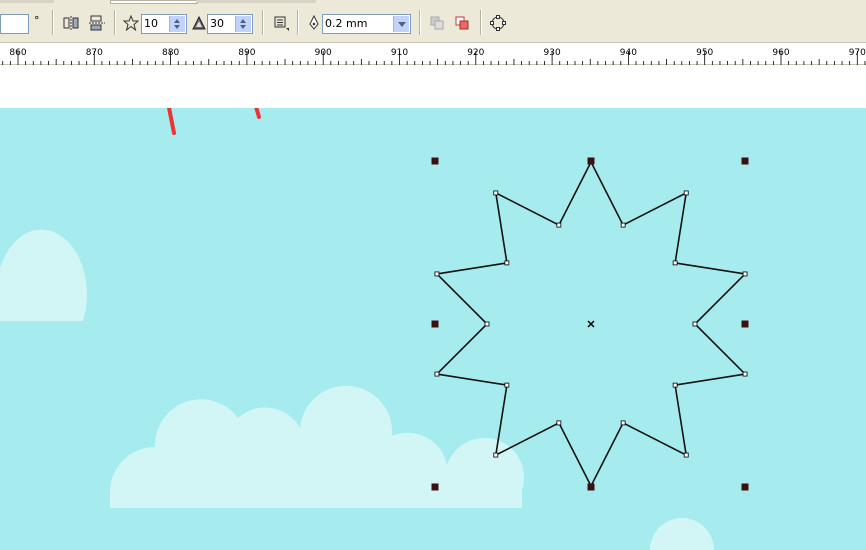  What do you see at coordinates (217, 23) in the screenshot?
I see `star-sharpness-value: 30` at bounding box center [217, 23].